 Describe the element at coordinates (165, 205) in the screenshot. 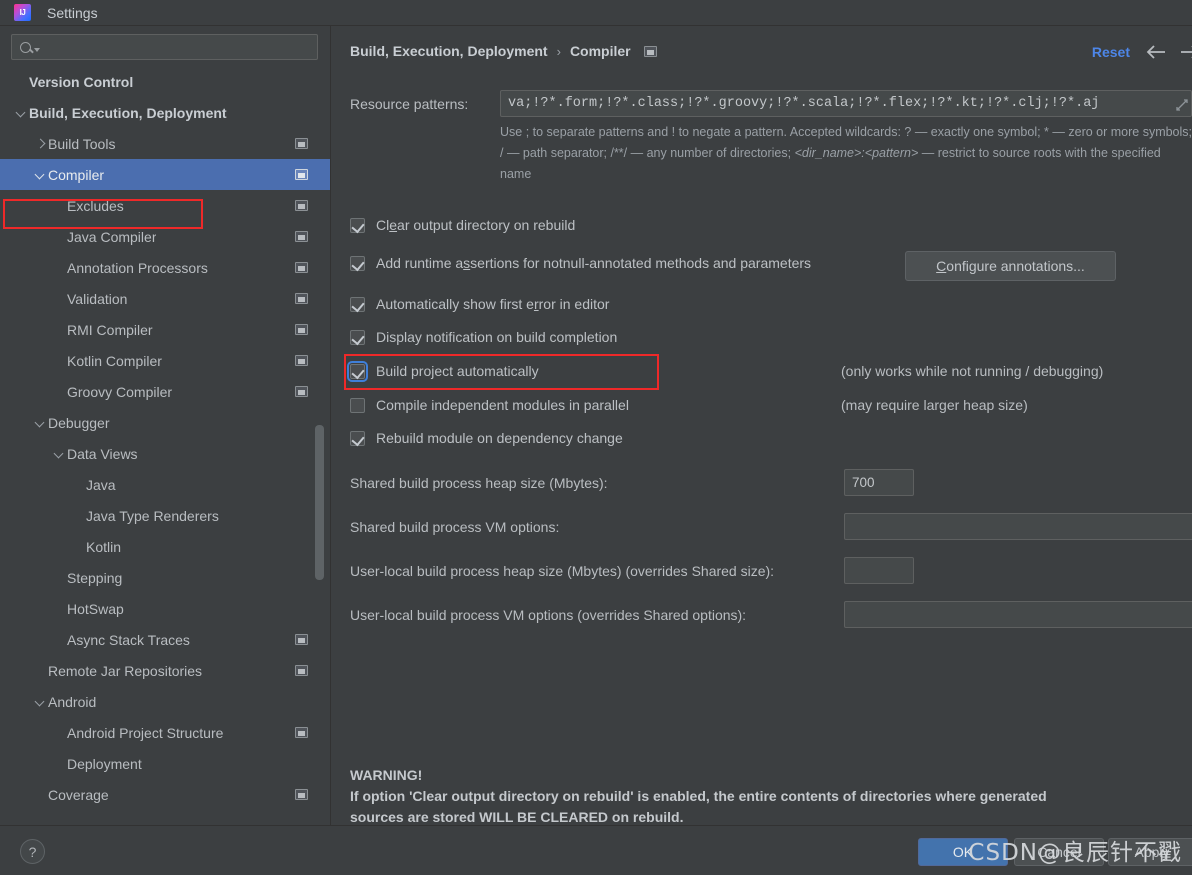

I see `sidebar-item-excludes: Excludes` at that location.